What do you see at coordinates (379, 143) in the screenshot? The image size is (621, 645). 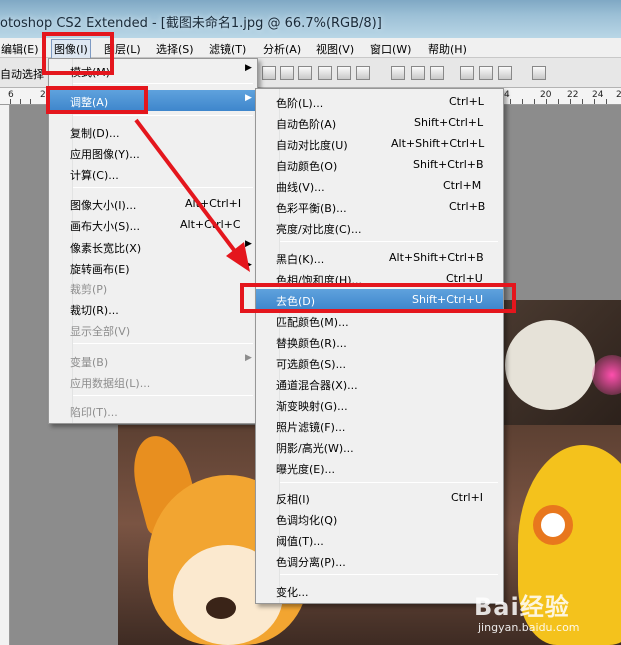 I see `menu-item-auto-contrast: 自动对比度(U) Alt+Shift+Ctrl+L` at bounding box center [379, 143].